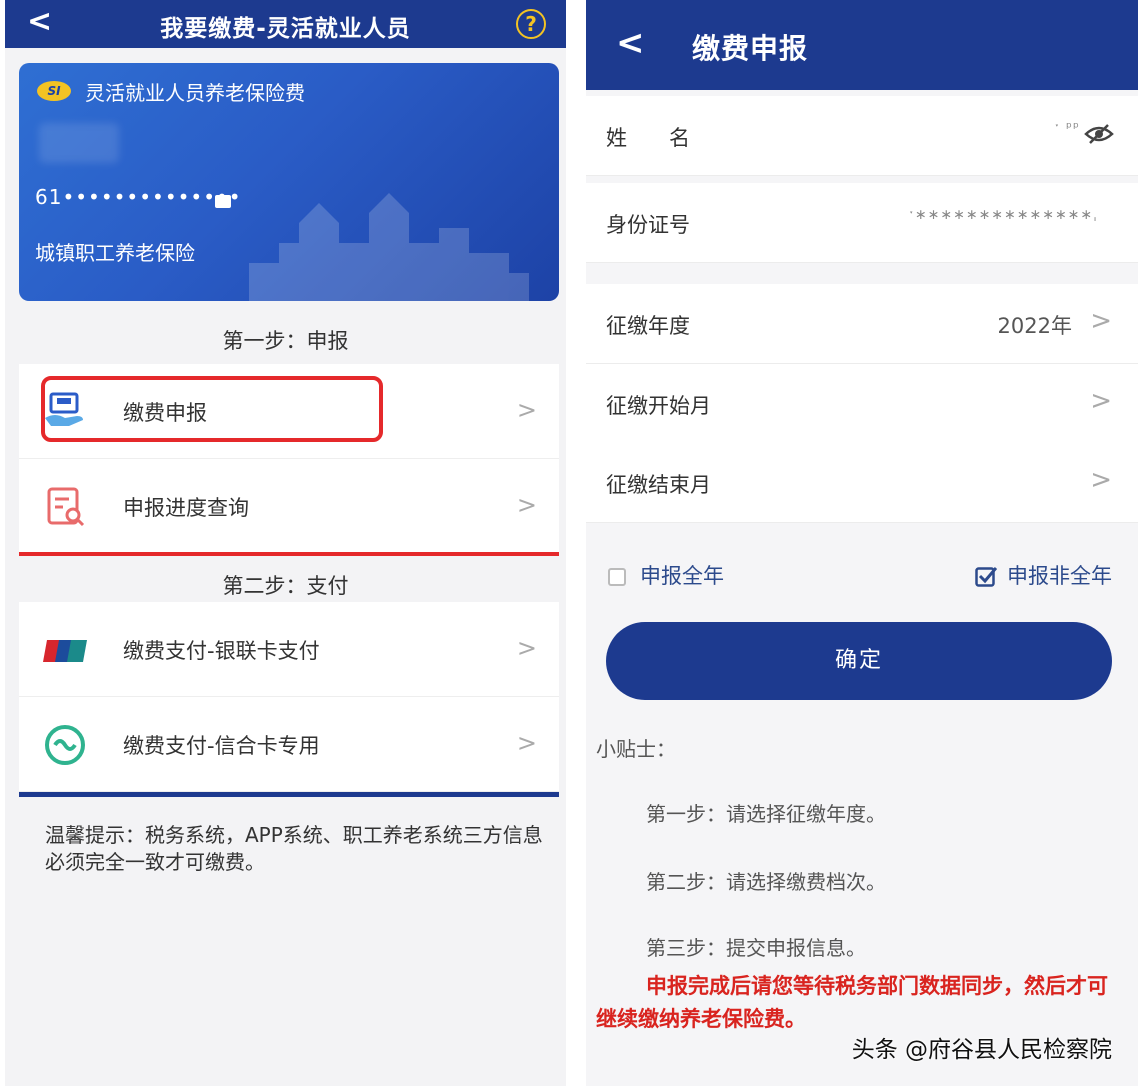  Describe the element at coordinates (195, 93) in the screenshot. I see `card-title: 灵活就业人员养老保险费` at that location.